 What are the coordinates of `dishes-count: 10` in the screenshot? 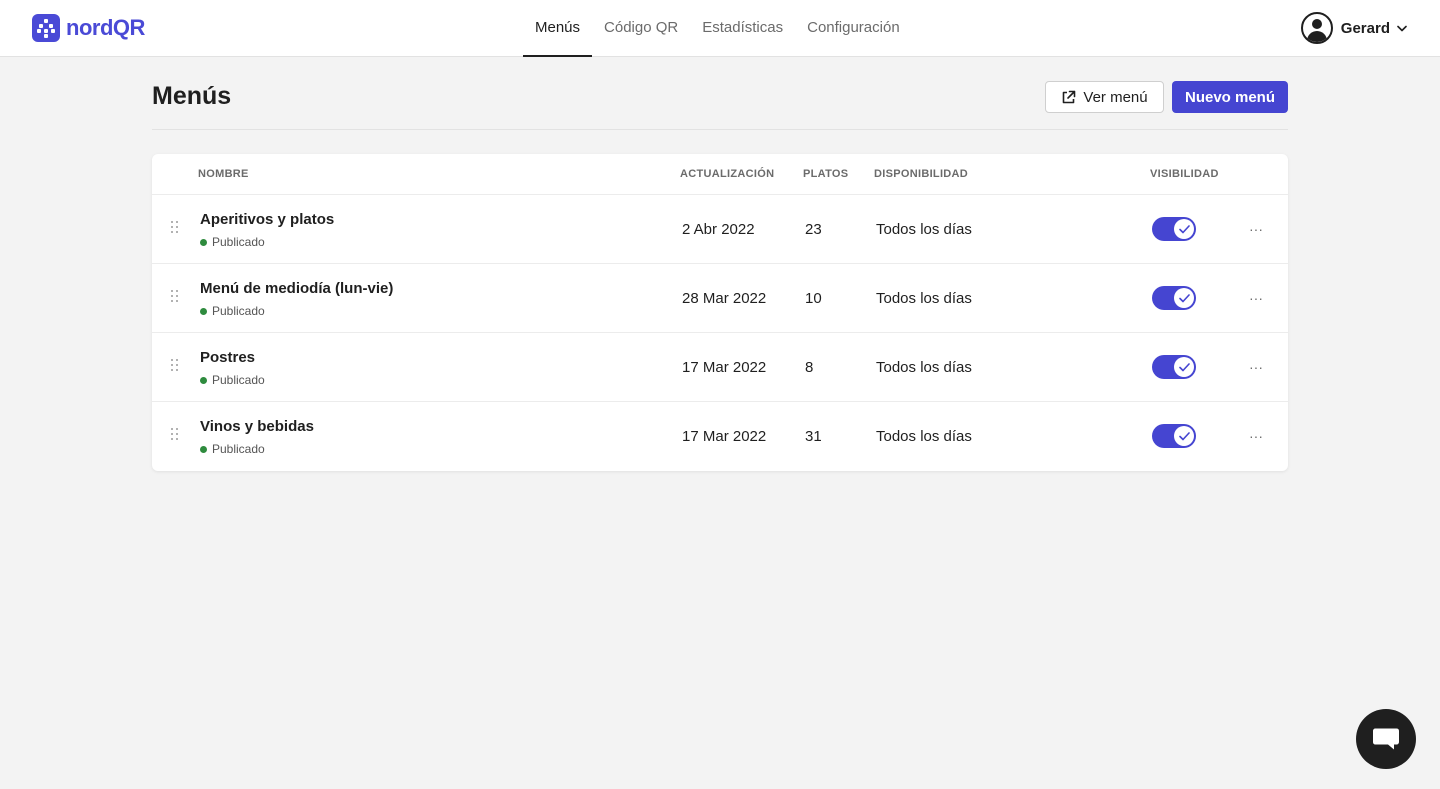 It's located at (813, 298).